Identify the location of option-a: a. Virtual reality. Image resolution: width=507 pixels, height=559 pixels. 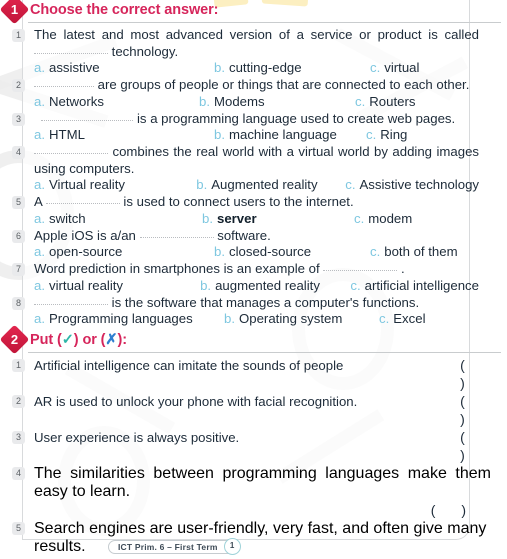
(115, 184).